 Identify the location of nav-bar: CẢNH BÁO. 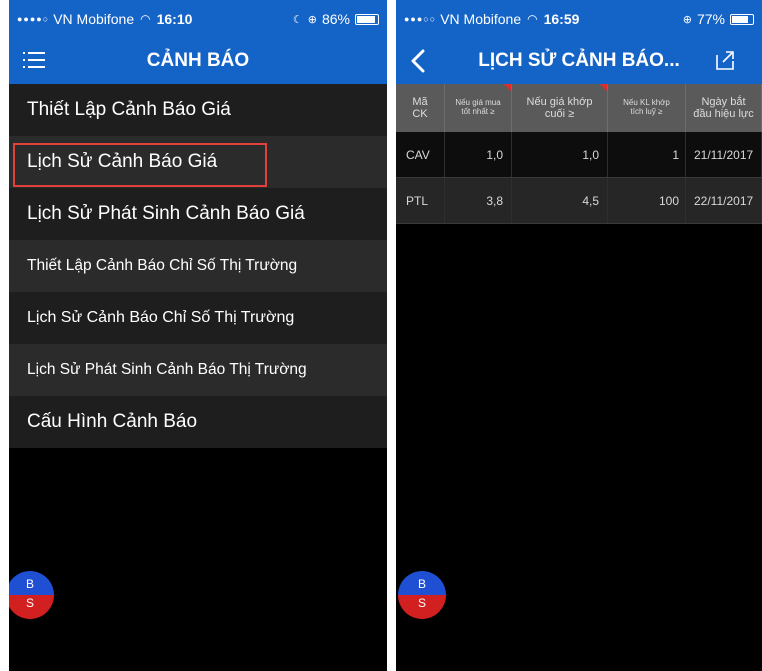
(198, 61).